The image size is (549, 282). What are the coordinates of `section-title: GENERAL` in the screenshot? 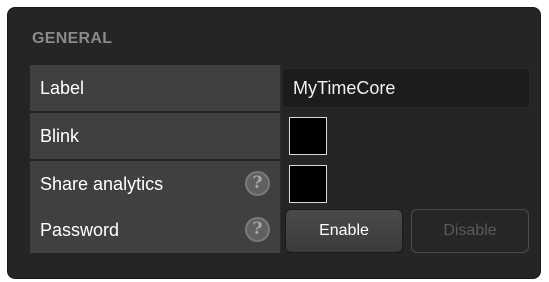 It's located at (72, 38).